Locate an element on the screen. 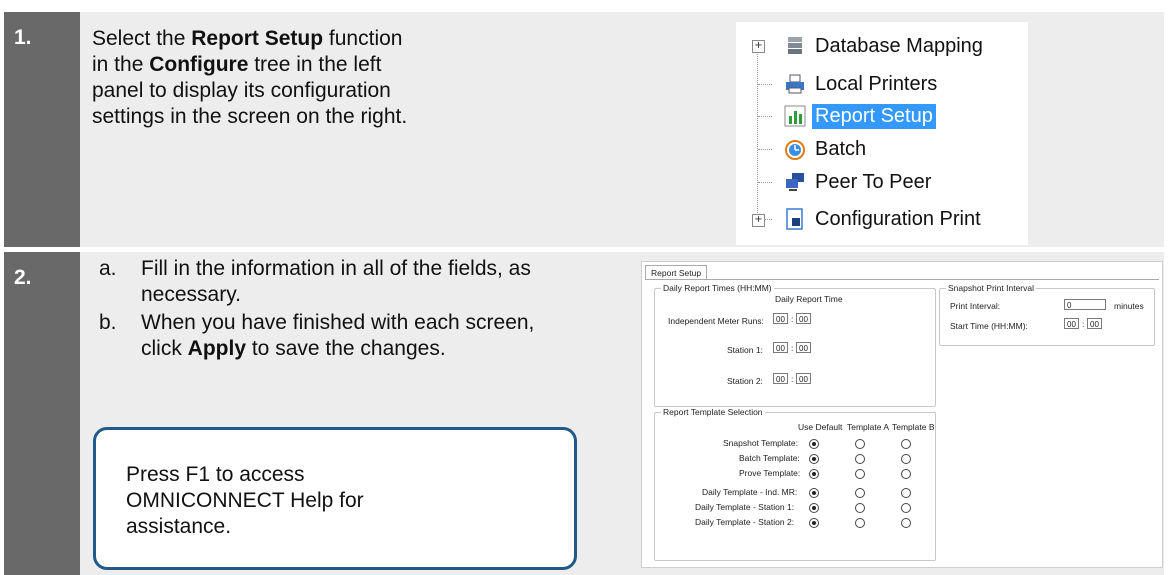  tab-report-setup: Report Setup is located at coordinates (676, 272).